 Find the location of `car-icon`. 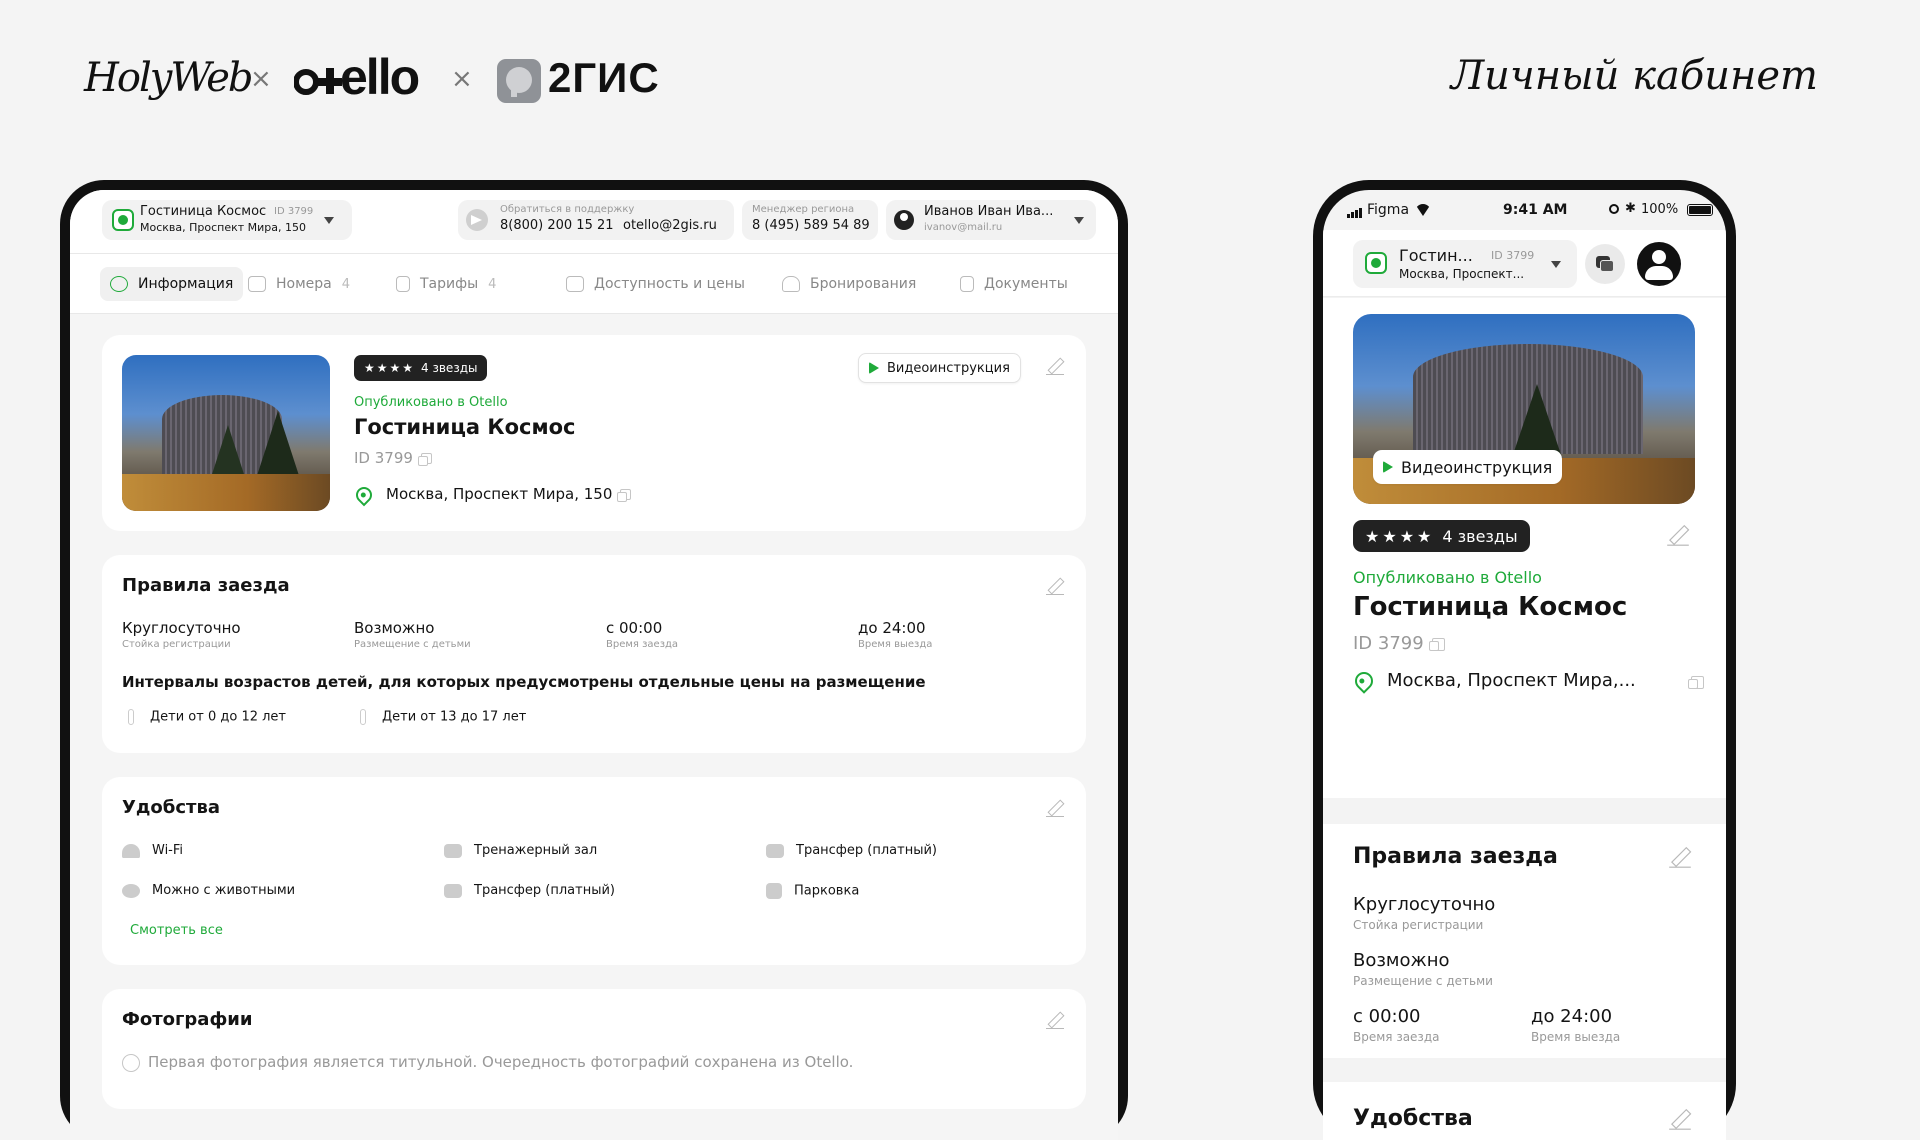

car-icon is located at coordinates (453, 890).